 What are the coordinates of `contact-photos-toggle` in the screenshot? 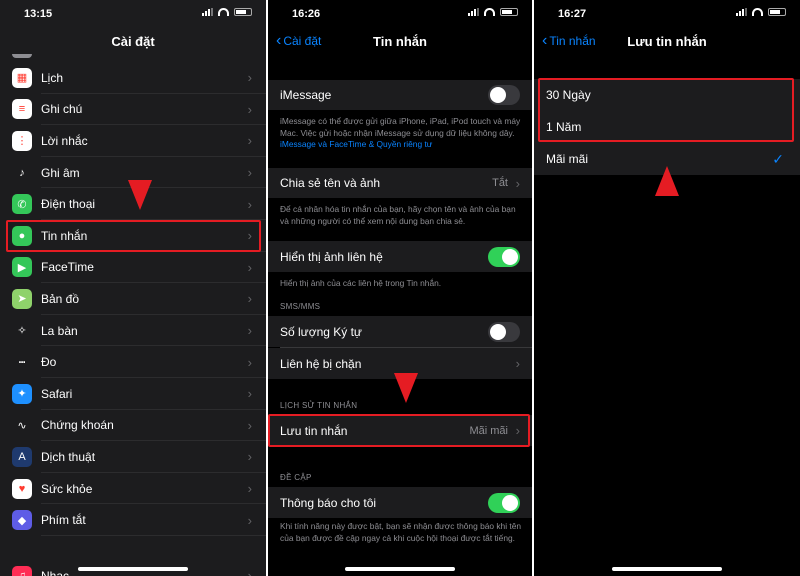 It's located at (504, 256).